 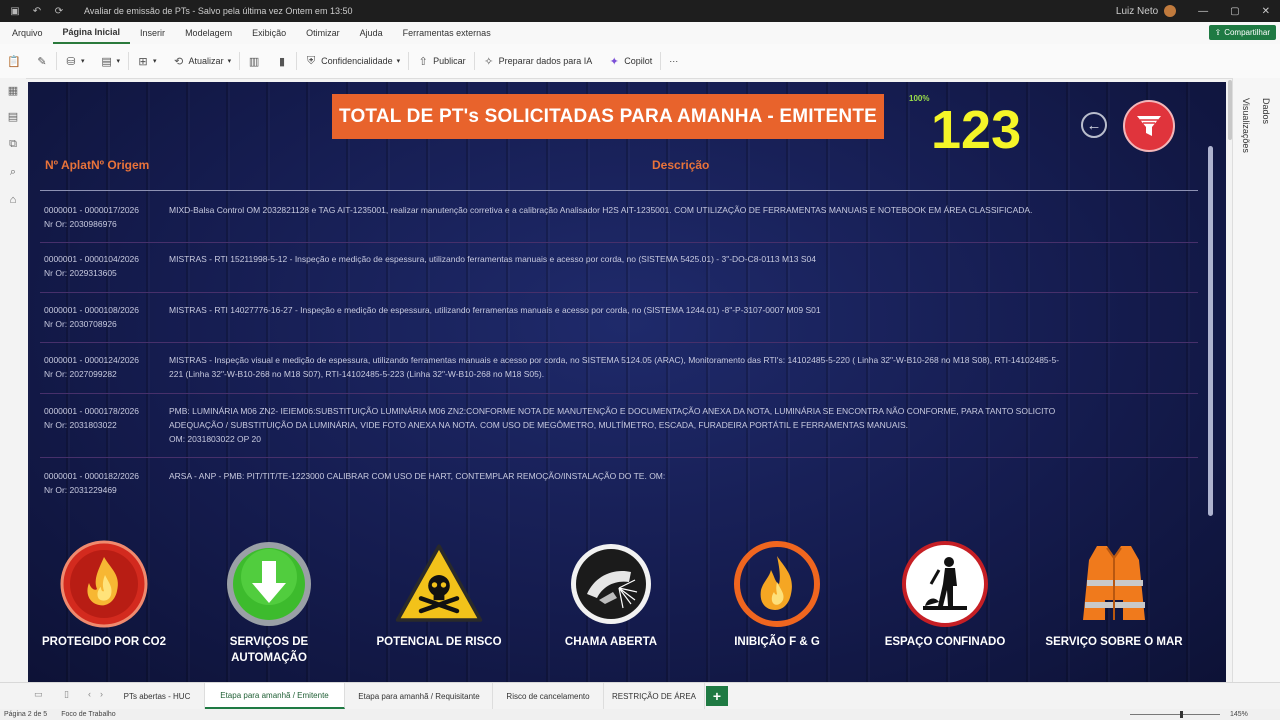 I want to click on user-account: Luiz Neto, so click(x=1146, y=11).